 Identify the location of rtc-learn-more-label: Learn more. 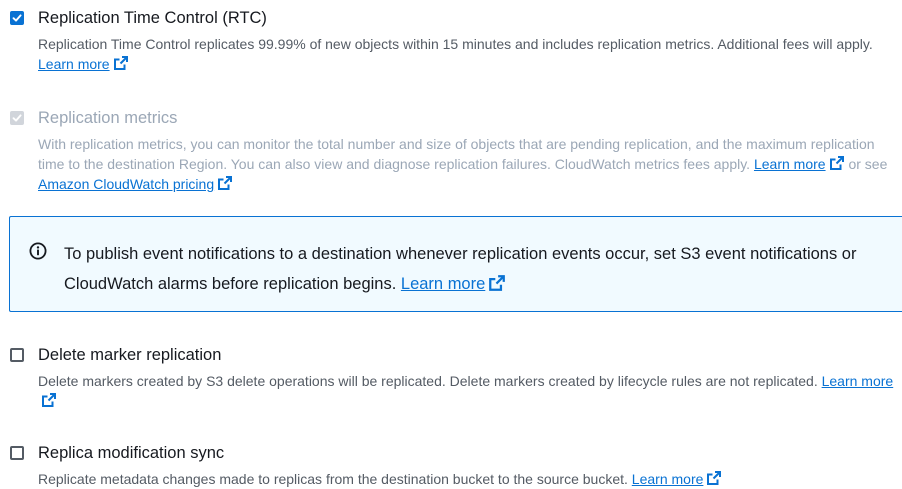
(74, 64).